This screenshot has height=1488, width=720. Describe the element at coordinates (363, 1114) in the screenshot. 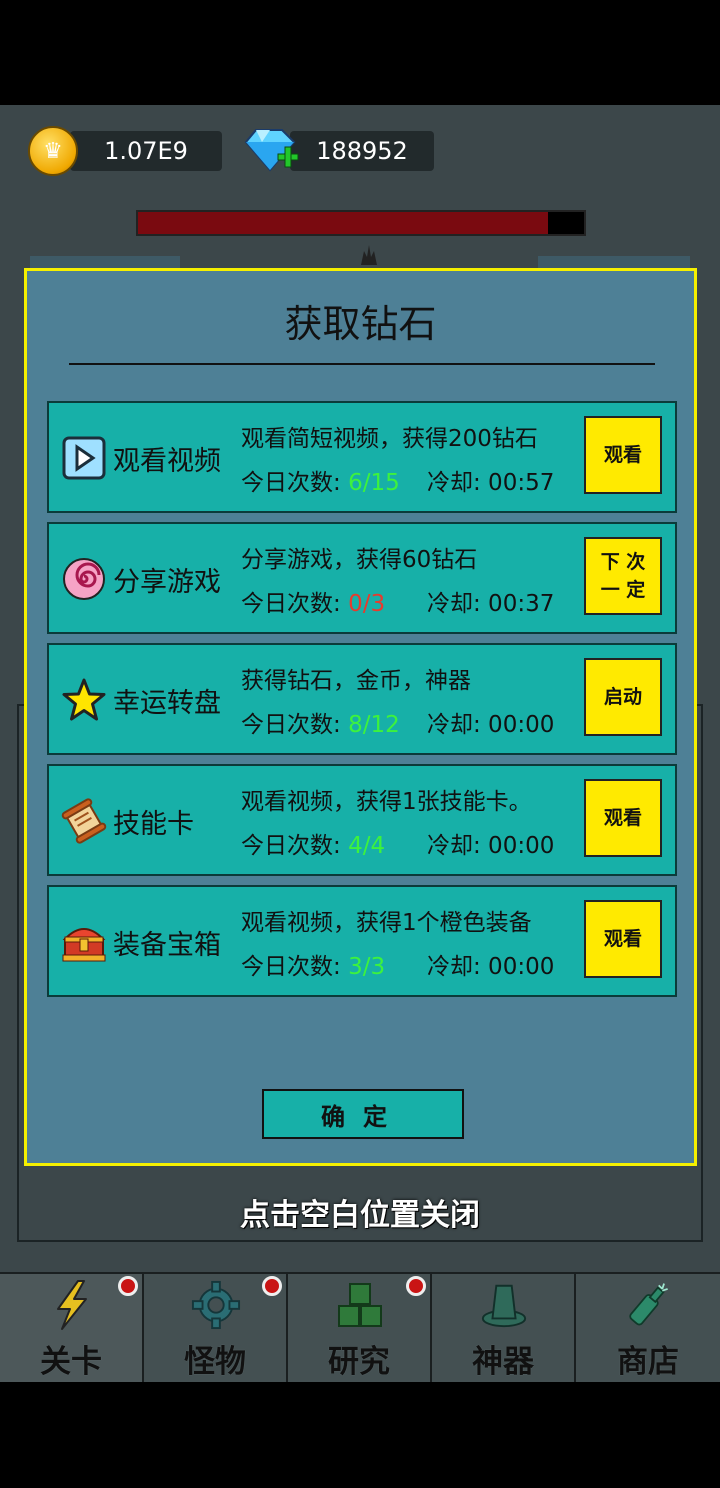

I see `confirm-button: 确定` at that location.